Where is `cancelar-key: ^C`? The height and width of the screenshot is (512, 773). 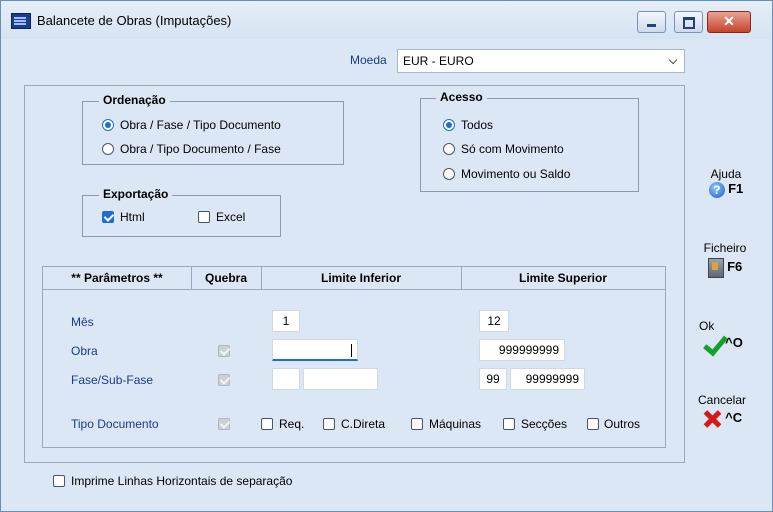
cancelar-key: ^C is located at coordinates (734, 418).